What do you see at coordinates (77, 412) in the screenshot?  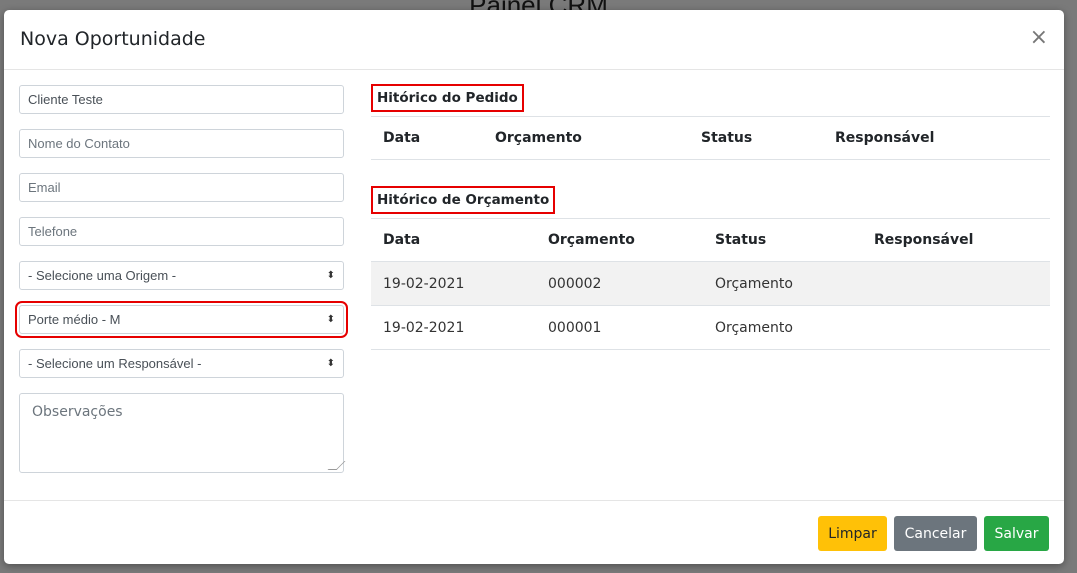 I see `notes-placeholder: Observações` at bounding box center [77, 412].